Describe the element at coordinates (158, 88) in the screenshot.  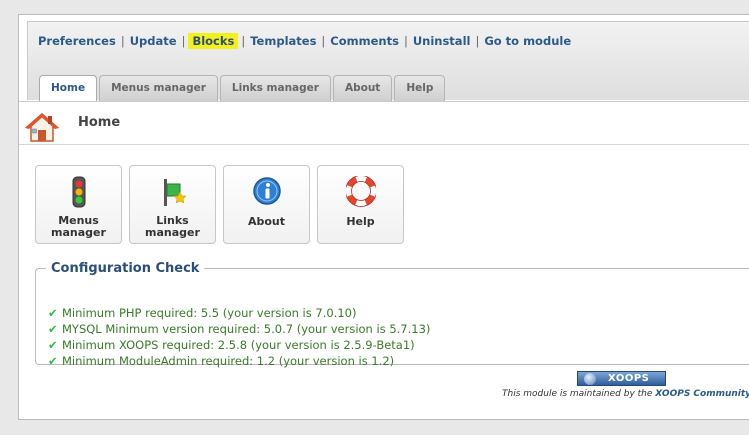
I see `tab-menus-manager: Menus manager` at that location.